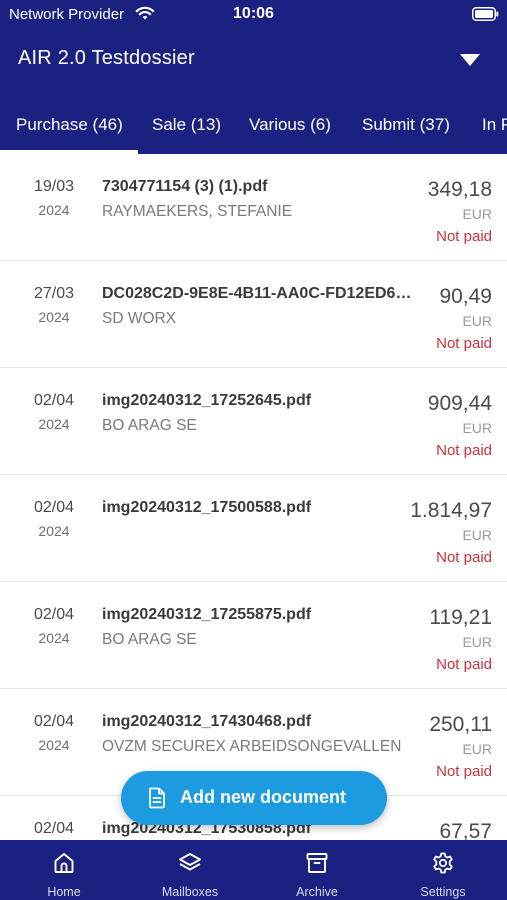 The height and width of the screenshot is (900, 507). I want to click on title-bar: AIR 2.0 Testdossier, so click(253, 60).